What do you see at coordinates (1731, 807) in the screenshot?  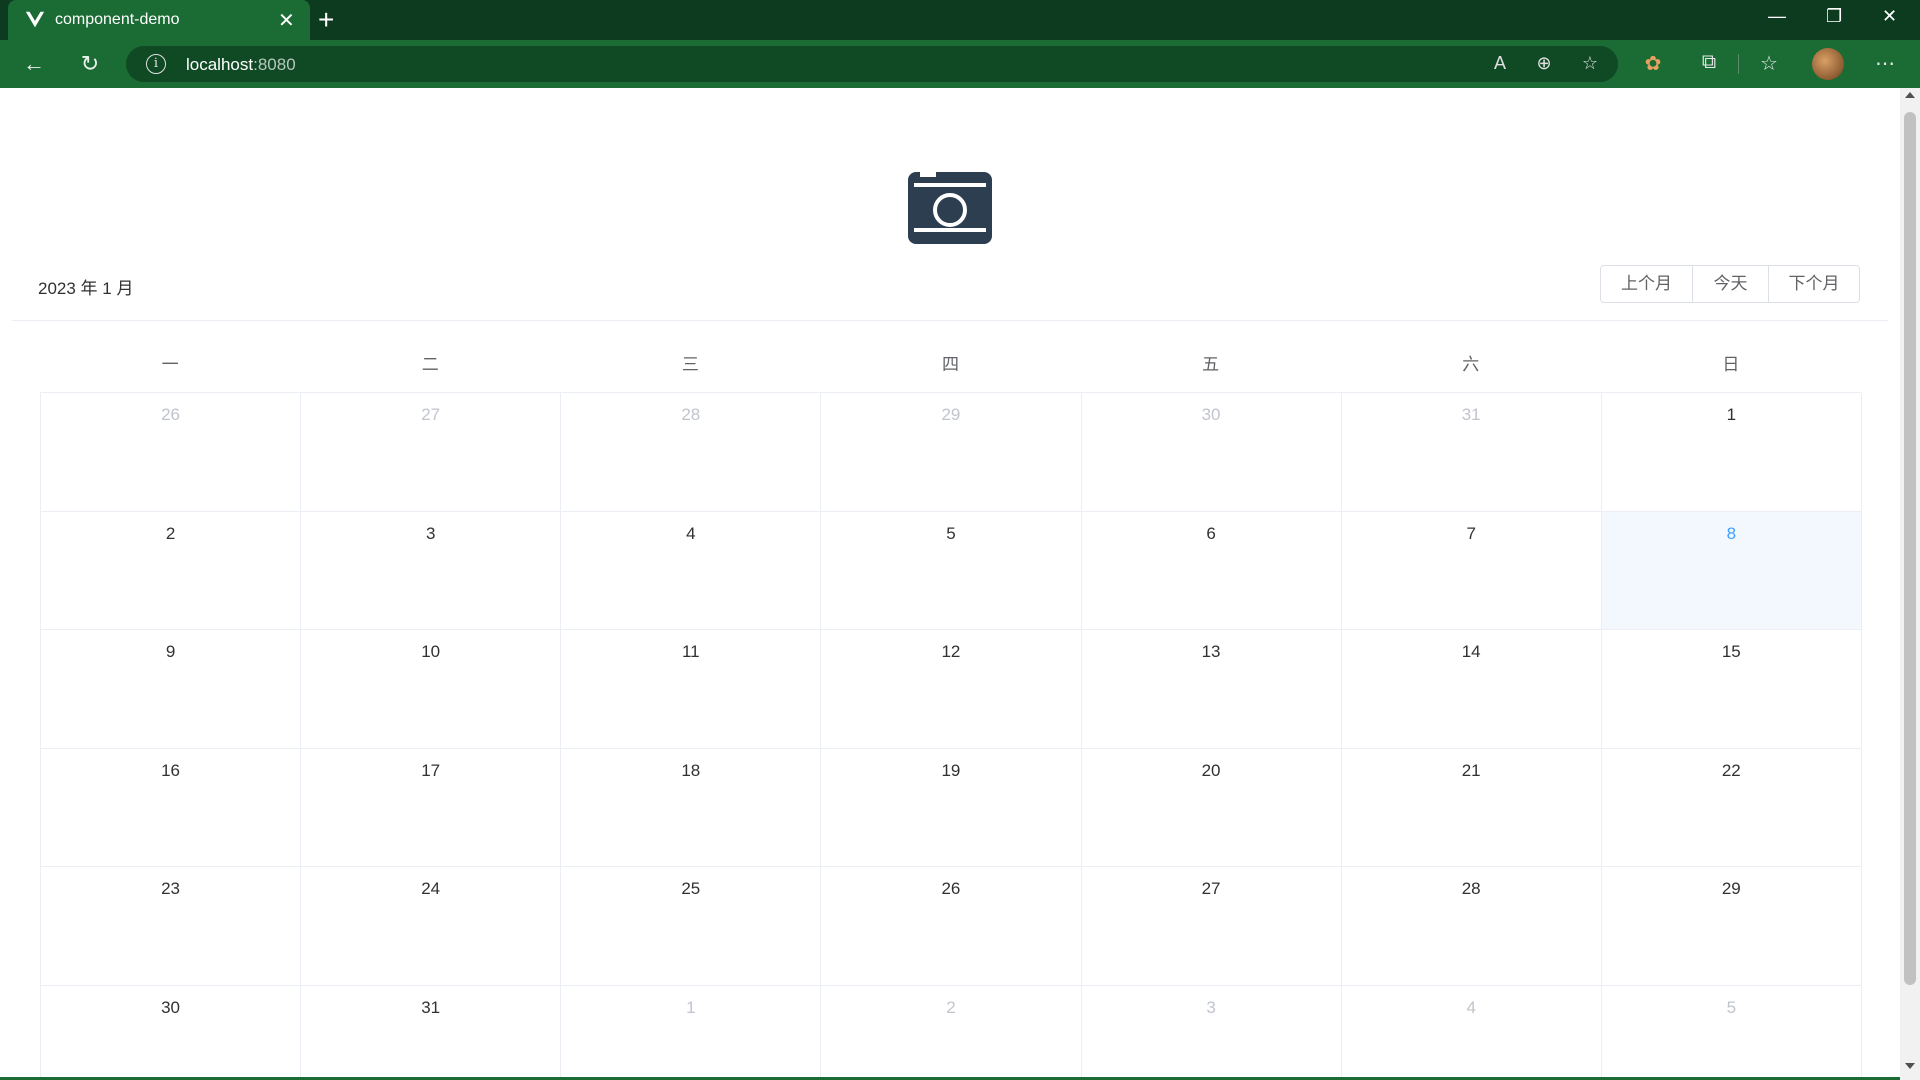 I see `calendar-day: 22` at bounding box center [1731, 807].